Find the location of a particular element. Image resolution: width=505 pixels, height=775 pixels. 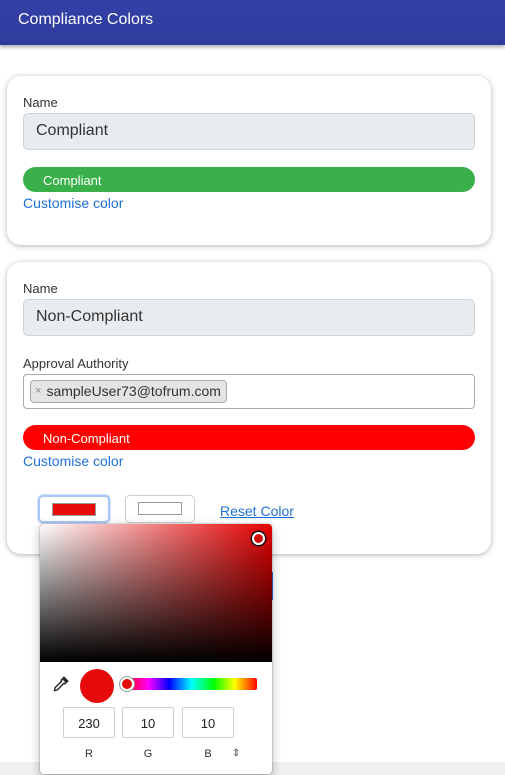

green-input: 10 is located at coordinates (148, 722).